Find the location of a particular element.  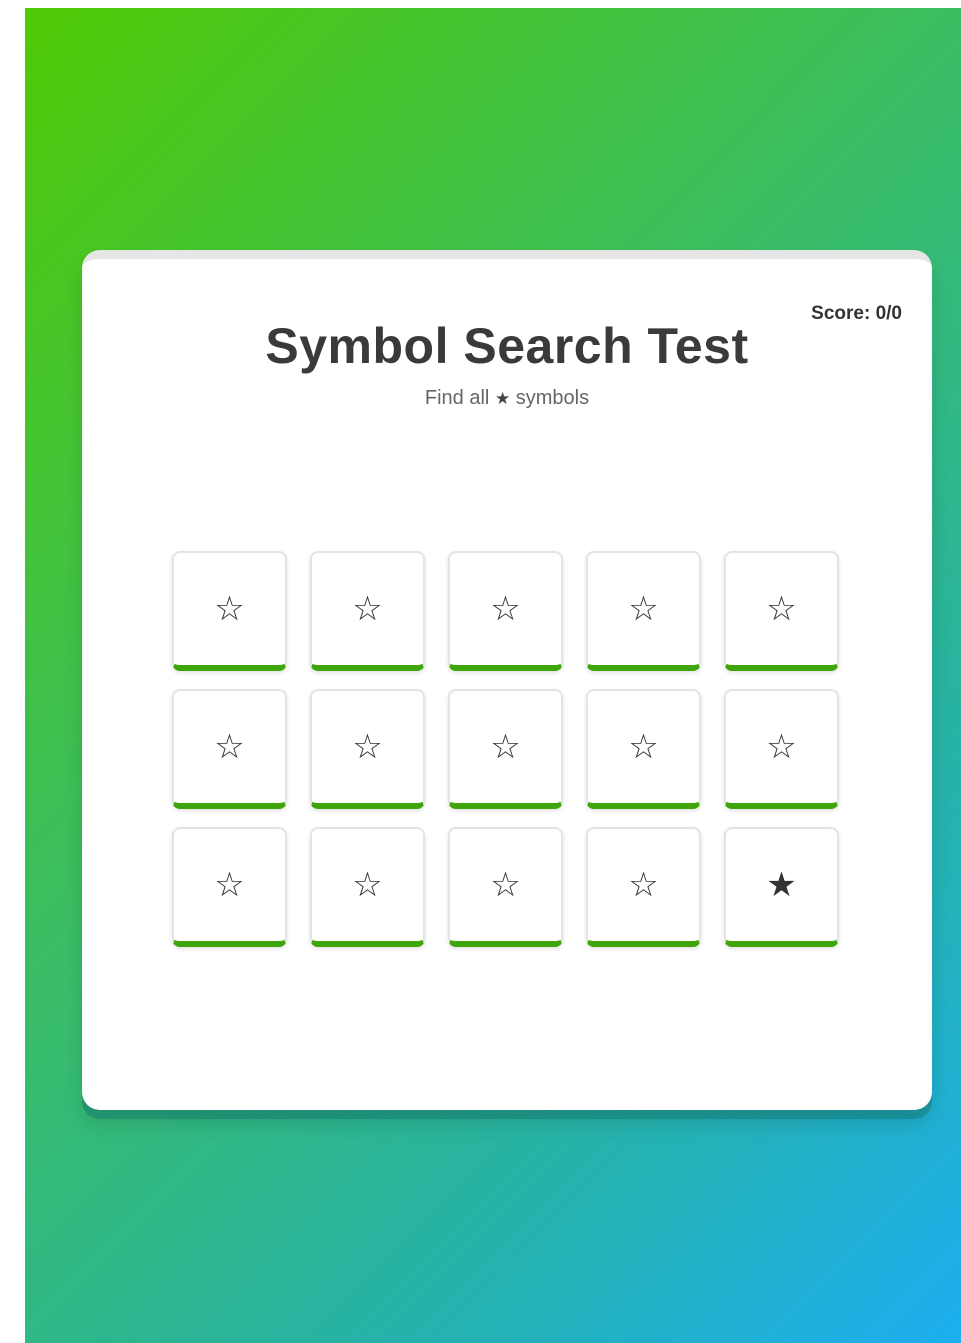

instruction-text: Find all ★ symbols is located at coordinates (507, 398).